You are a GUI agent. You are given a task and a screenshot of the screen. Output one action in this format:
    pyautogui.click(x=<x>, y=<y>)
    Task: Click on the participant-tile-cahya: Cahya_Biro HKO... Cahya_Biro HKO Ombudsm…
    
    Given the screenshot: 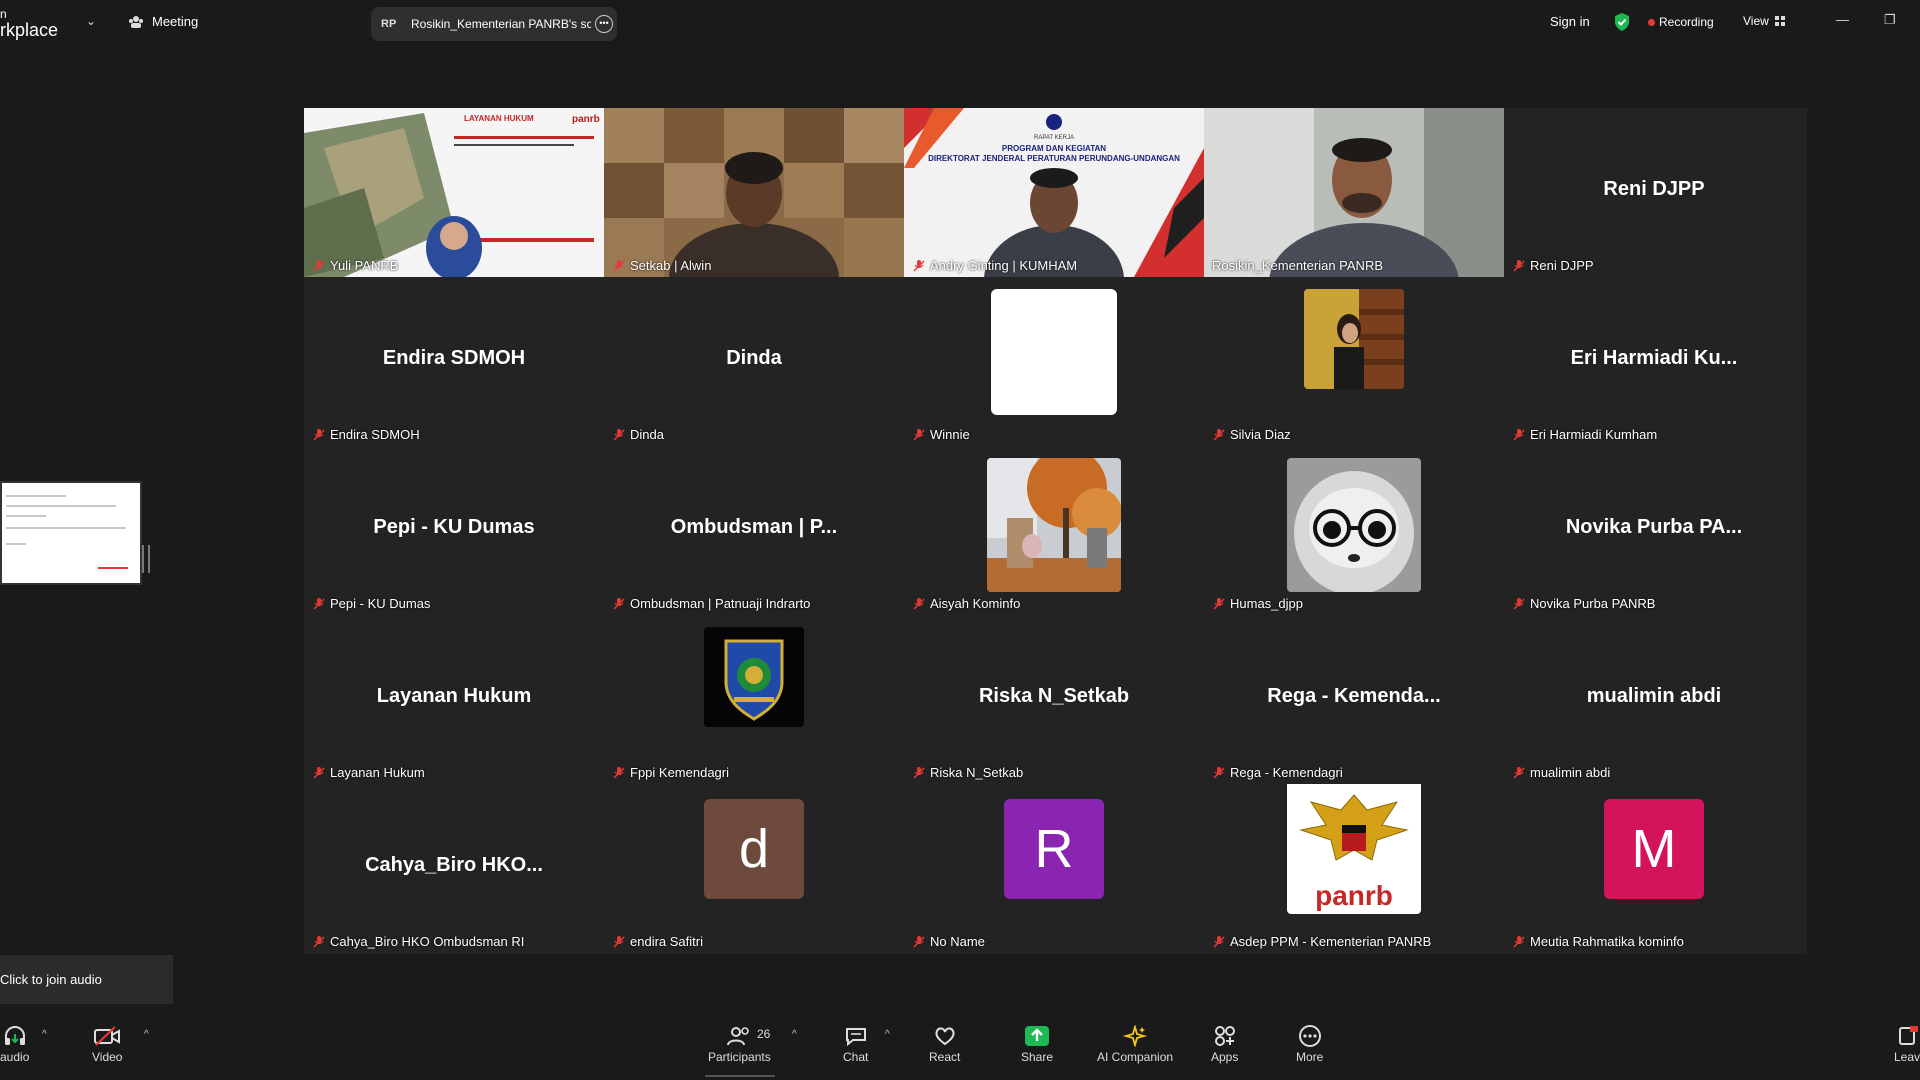 What is the action you would take?
    pyautogui.click(x=454, y=868)
    